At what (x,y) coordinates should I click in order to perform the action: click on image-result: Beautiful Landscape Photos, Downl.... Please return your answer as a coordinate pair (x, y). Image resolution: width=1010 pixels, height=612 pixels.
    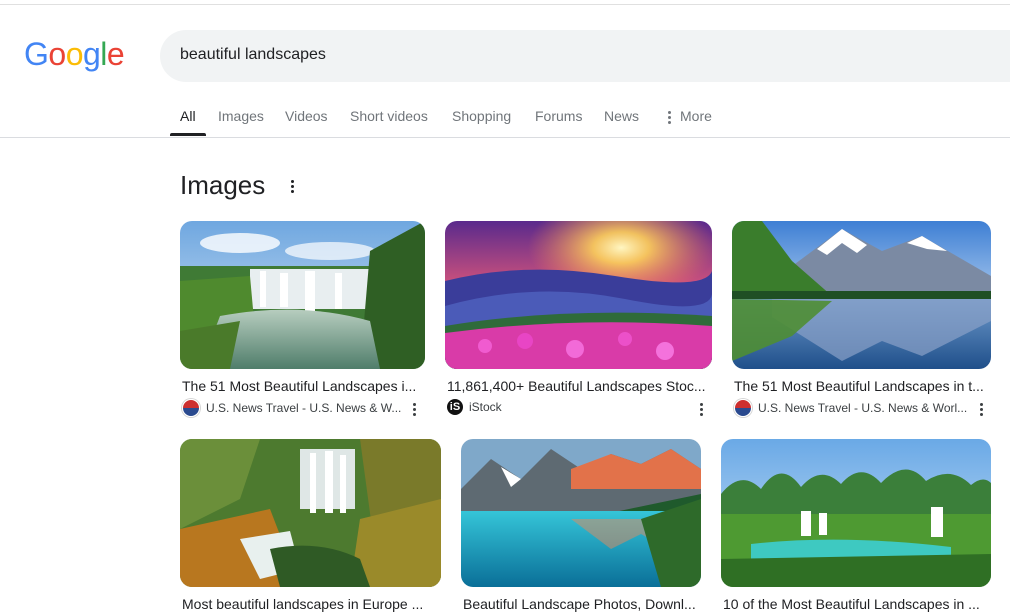
    Looking at the image, I should click on (581, 525).